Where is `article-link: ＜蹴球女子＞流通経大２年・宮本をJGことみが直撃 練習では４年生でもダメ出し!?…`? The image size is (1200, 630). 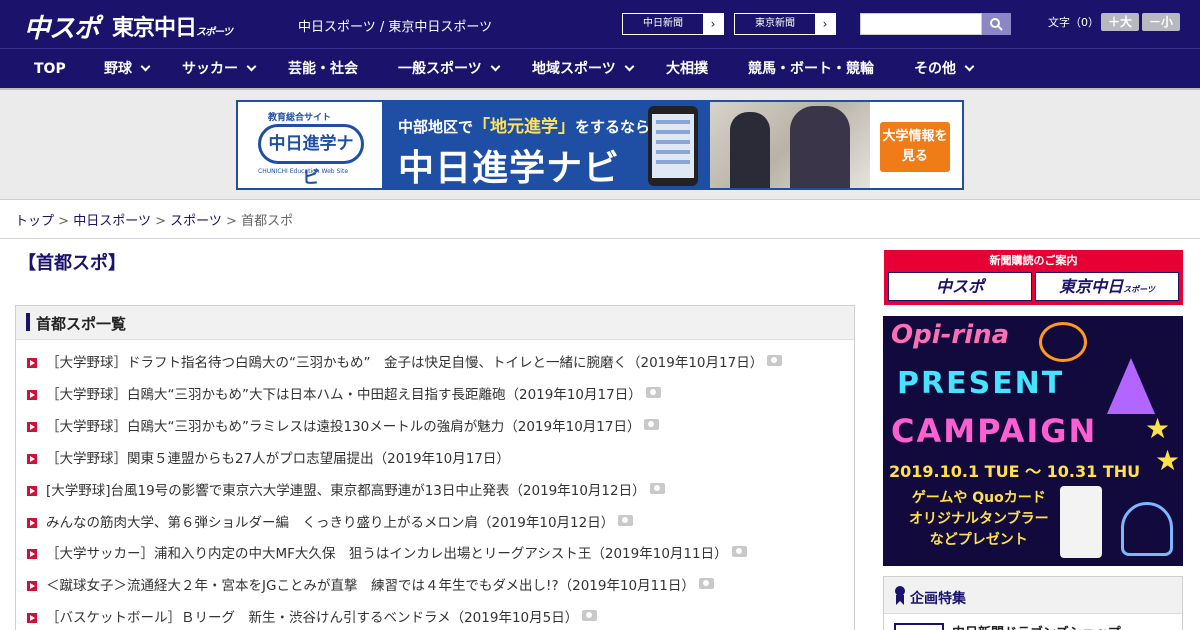 article-link: ＜蹴球女子＞流通経大２年・宮本をJGことみが直撃 練習では４年生でもダメ出し!?… is located at coordinates (380, 586).